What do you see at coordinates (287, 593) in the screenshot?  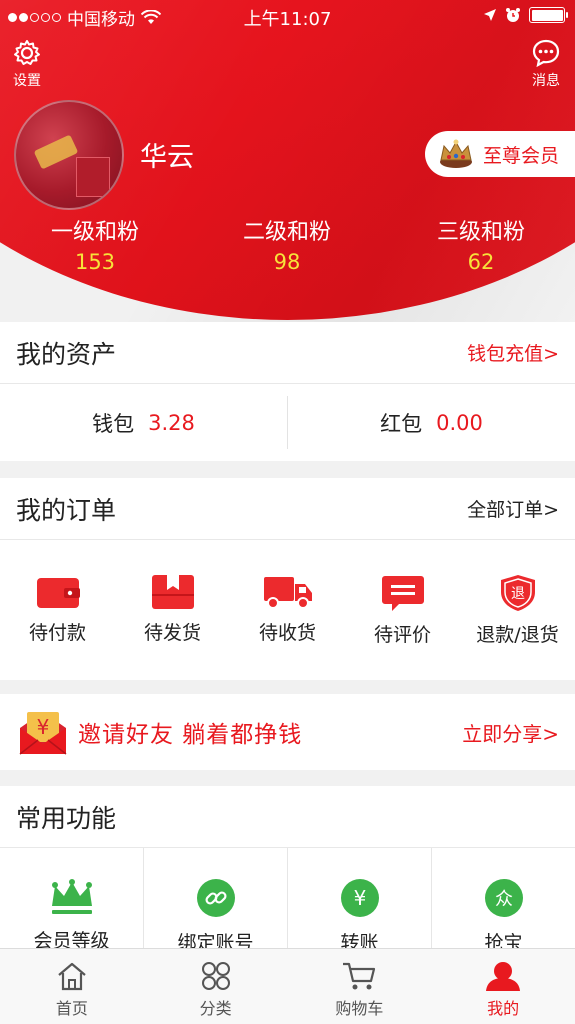 I see `truck-icon` at bounding box center [287, 593].